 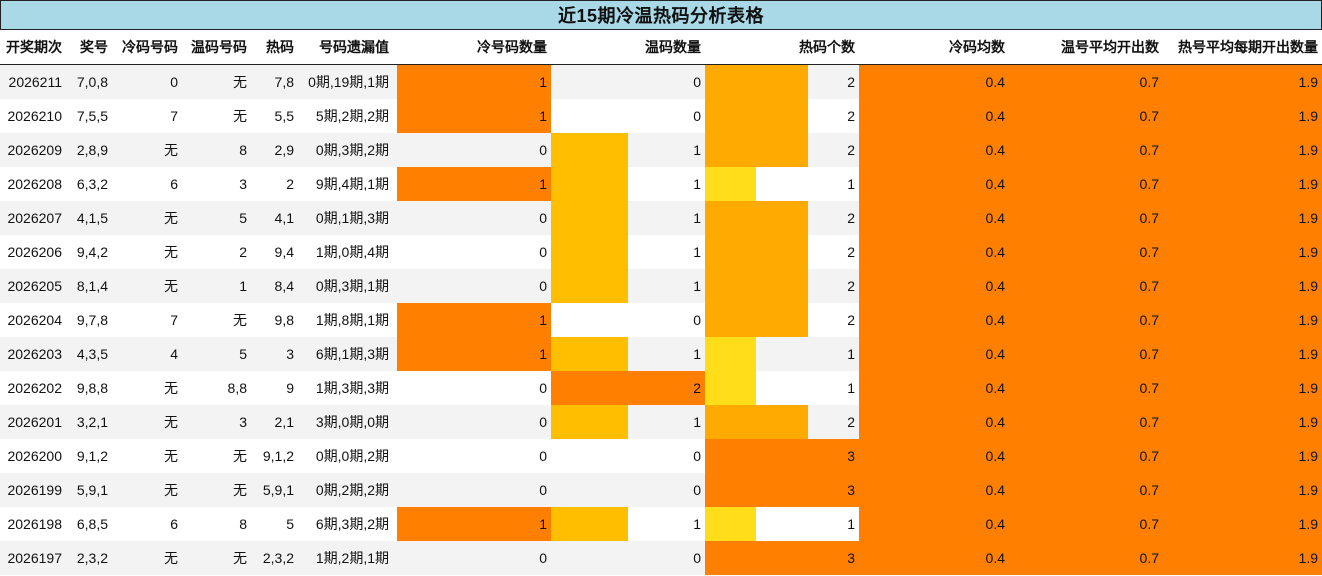 What do you see at coordinates (92, 286) in the screenshot?
I see `cell-number: 8,1,4` at bounding box center [92, 286].